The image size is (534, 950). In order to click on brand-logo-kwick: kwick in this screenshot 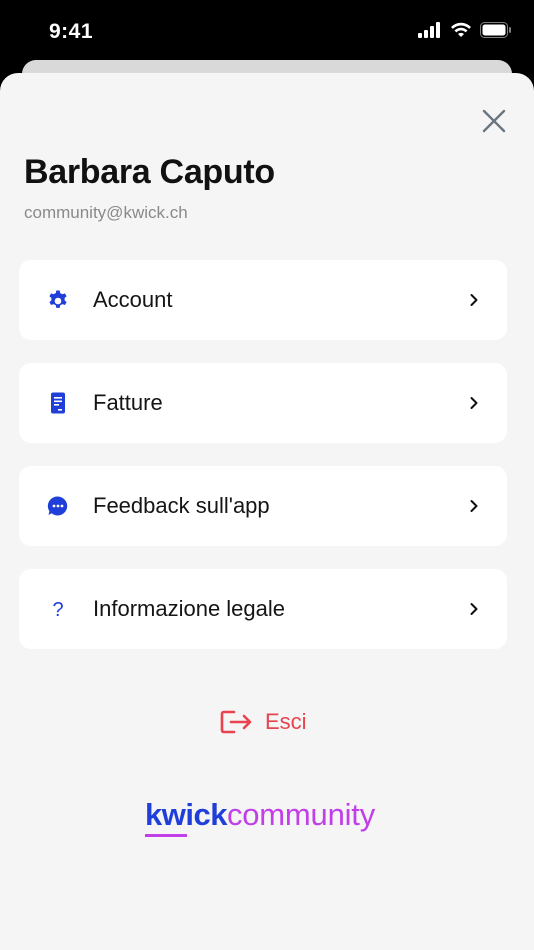, I will do `click(186, 817)`.